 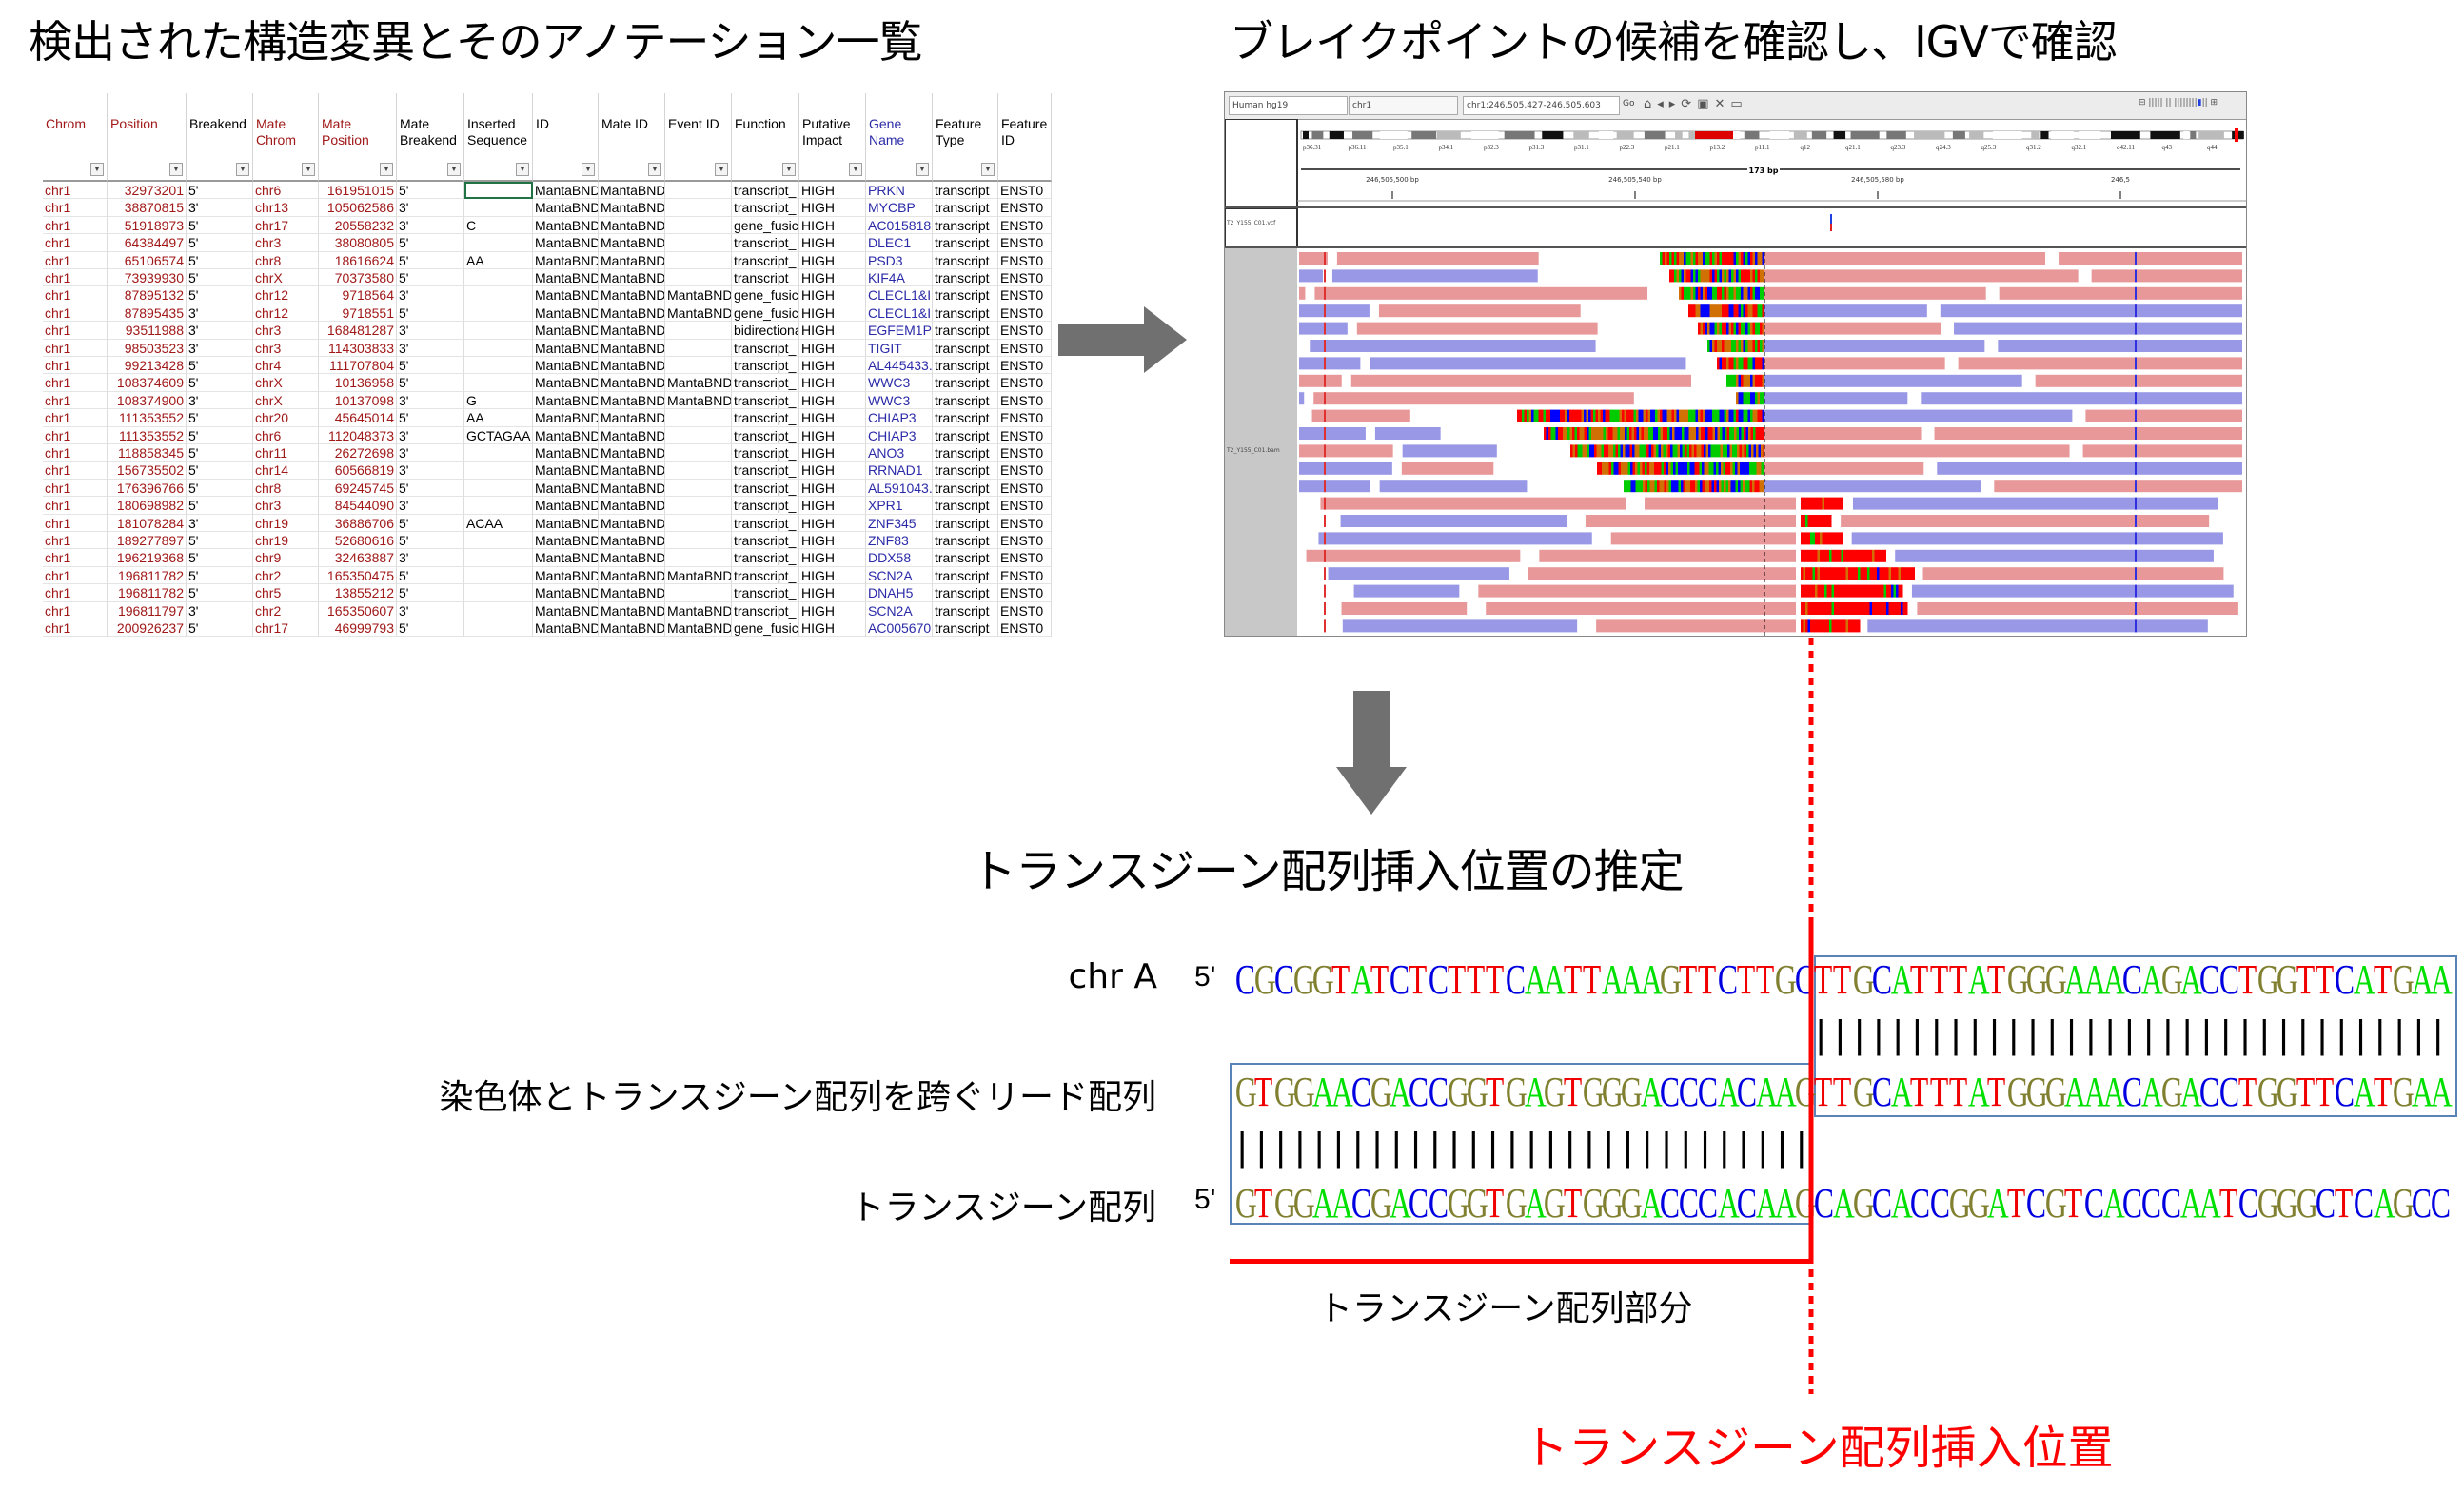 What do you see at coordinates (899, 191) in the screenshot?
I see `table-cell: PRKN` at bounding box center [899, 191].